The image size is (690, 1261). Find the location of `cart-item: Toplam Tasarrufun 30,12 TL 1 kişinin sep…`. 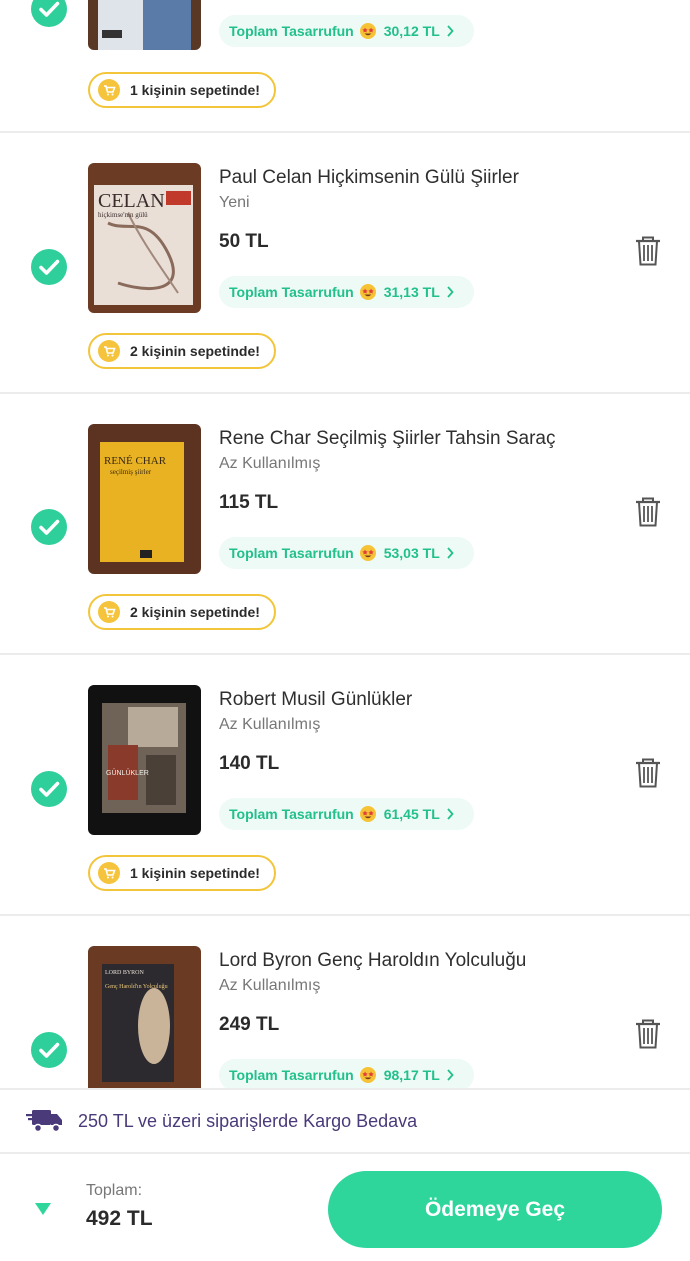

cart-item: Toplam Tasarrufun 30,12 TL 1 kişinin sep… is located at coordinates (345, 66).